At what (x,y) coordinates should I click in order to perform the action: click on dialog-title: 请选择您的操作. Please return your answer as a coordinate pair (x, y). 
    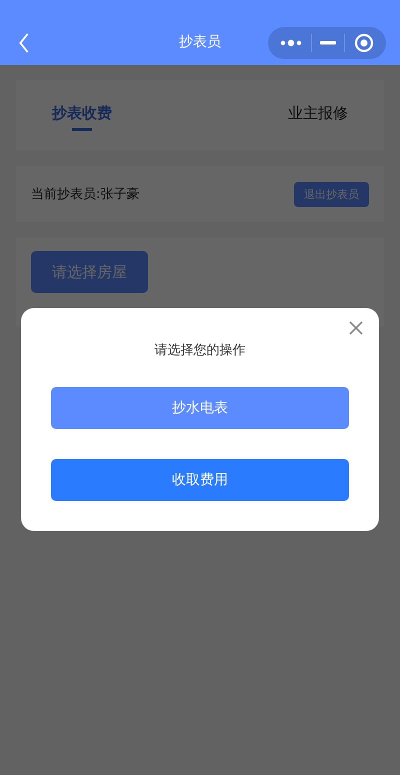
    Looking at the image, I should click on (200, 350).